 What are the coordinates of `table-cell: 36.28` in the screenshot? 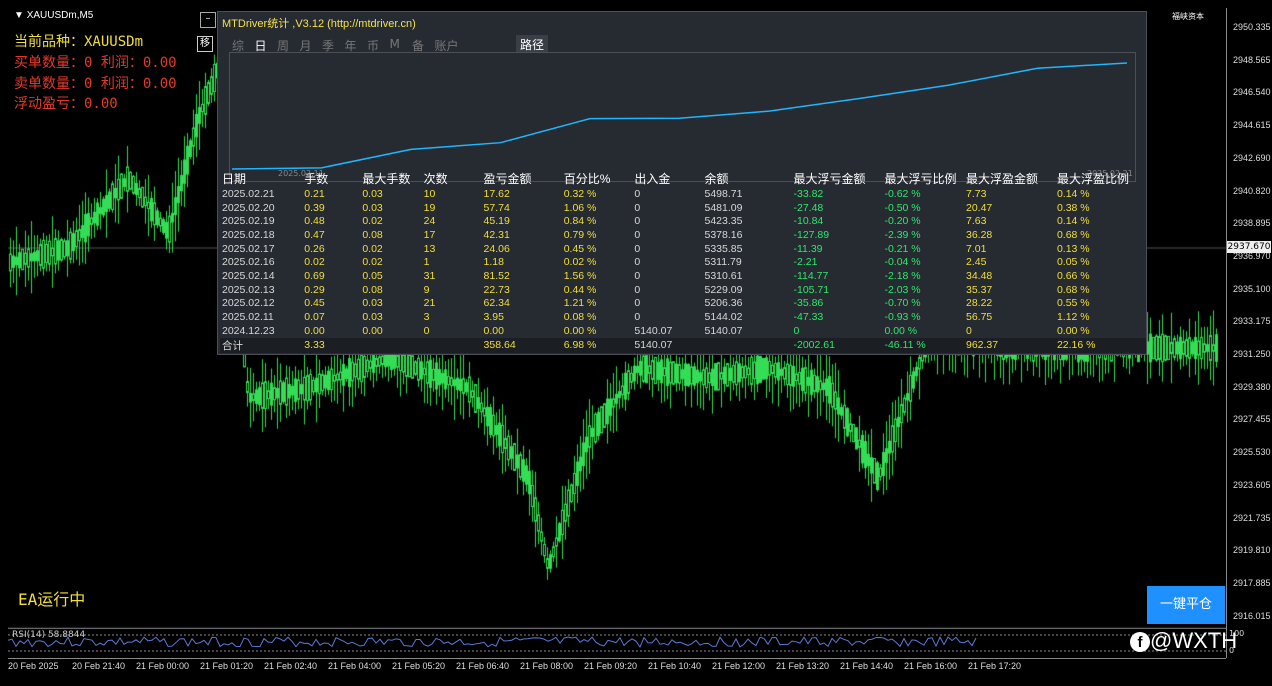 It's located at (979, 234).